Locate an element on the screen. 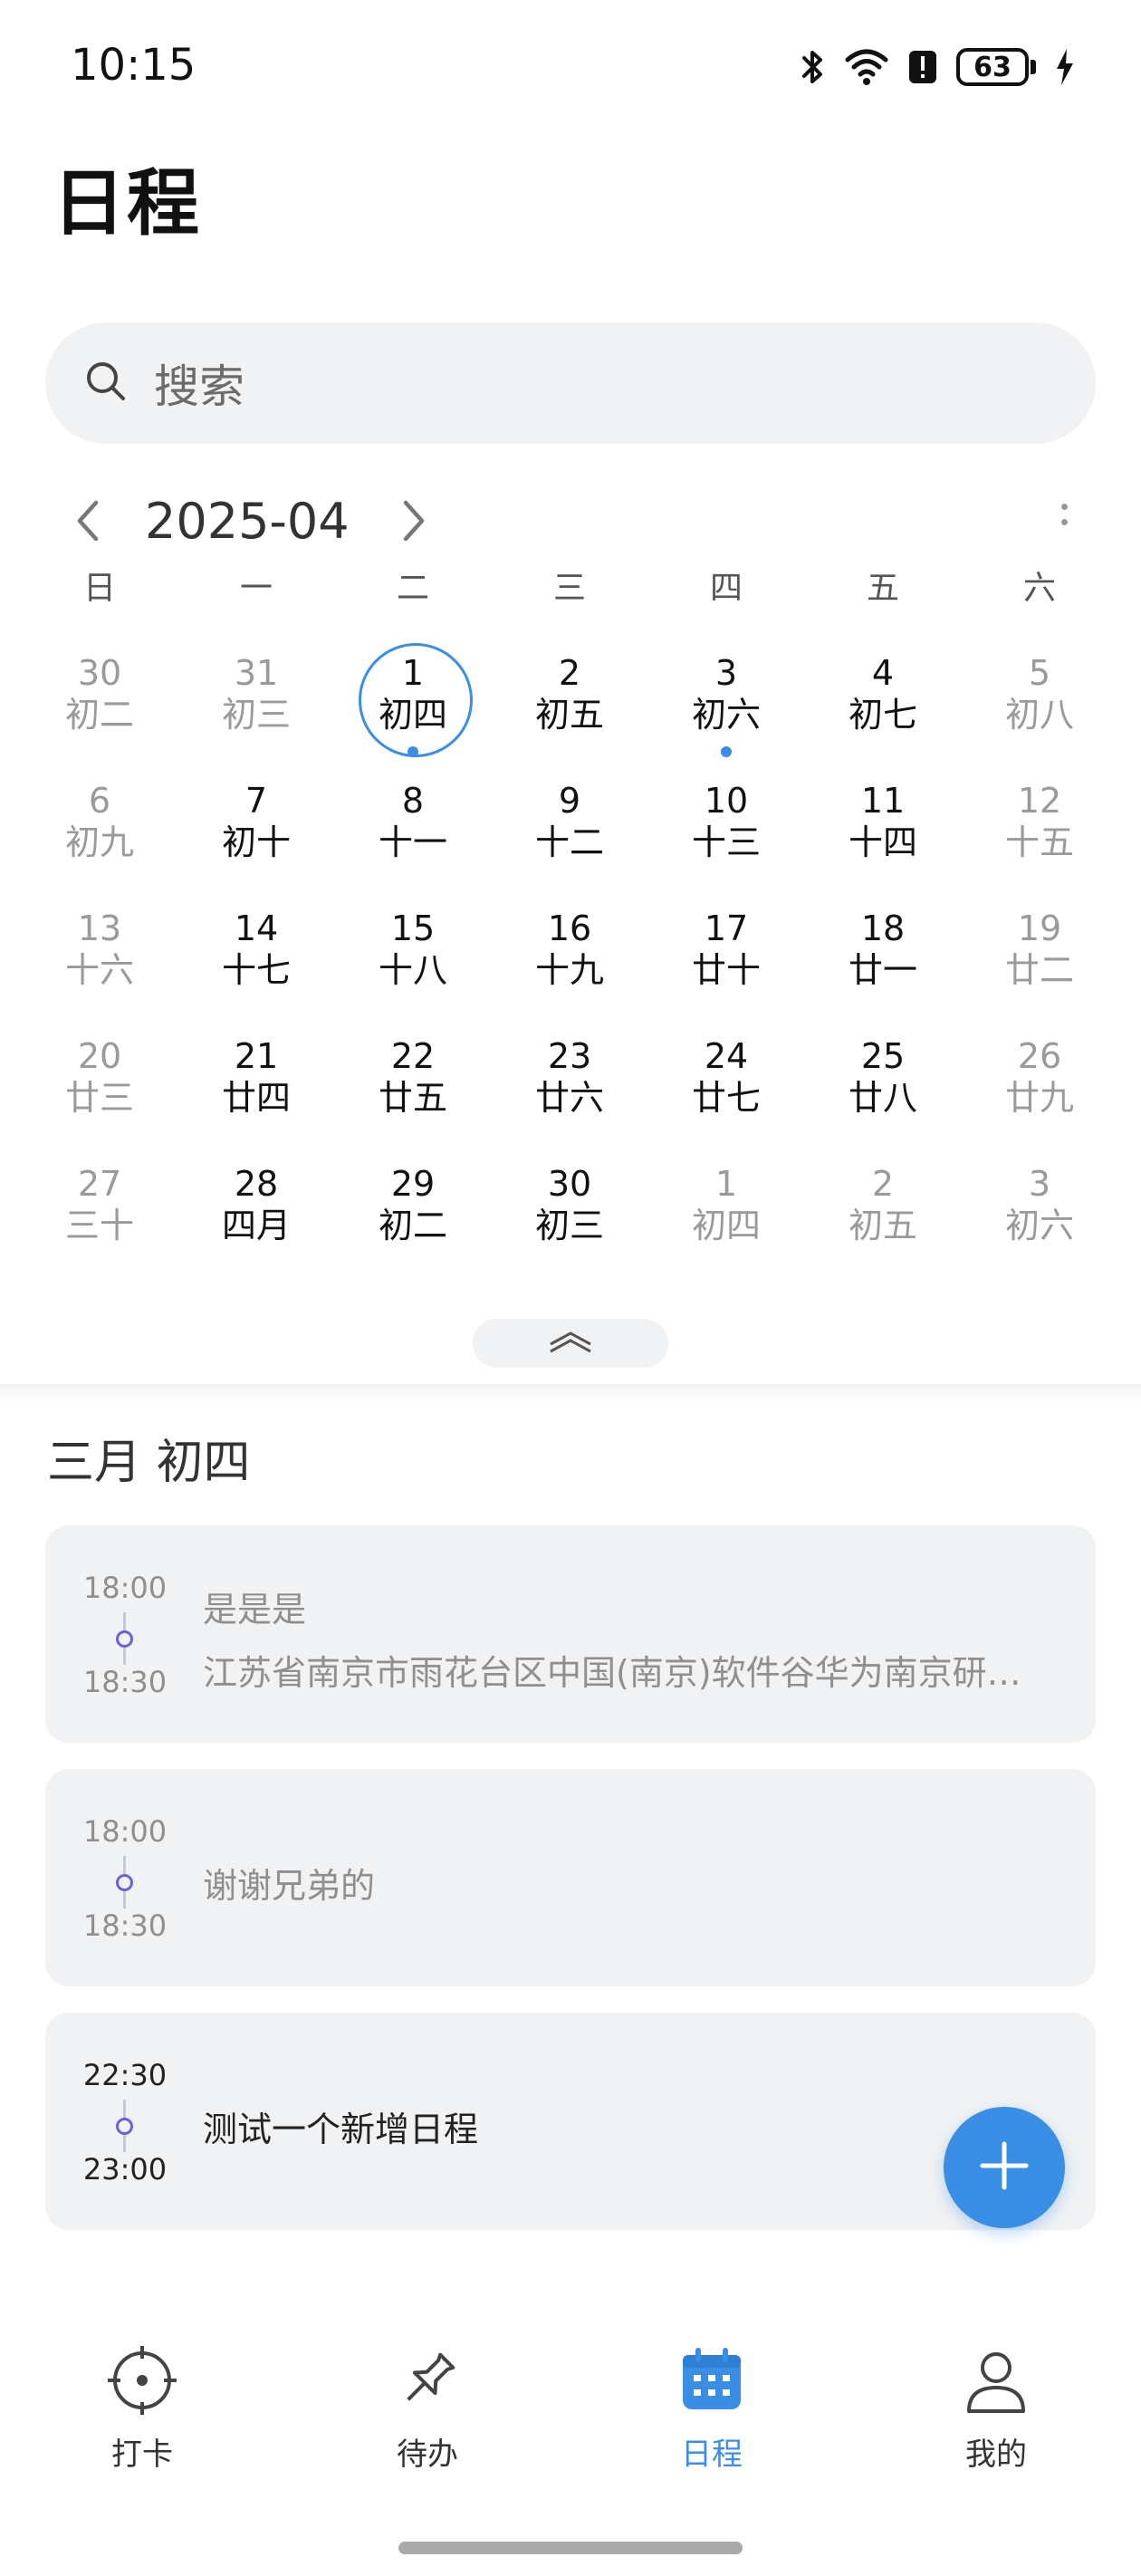  lunar-date: 廿七 is located at coordinates (726, 1098).